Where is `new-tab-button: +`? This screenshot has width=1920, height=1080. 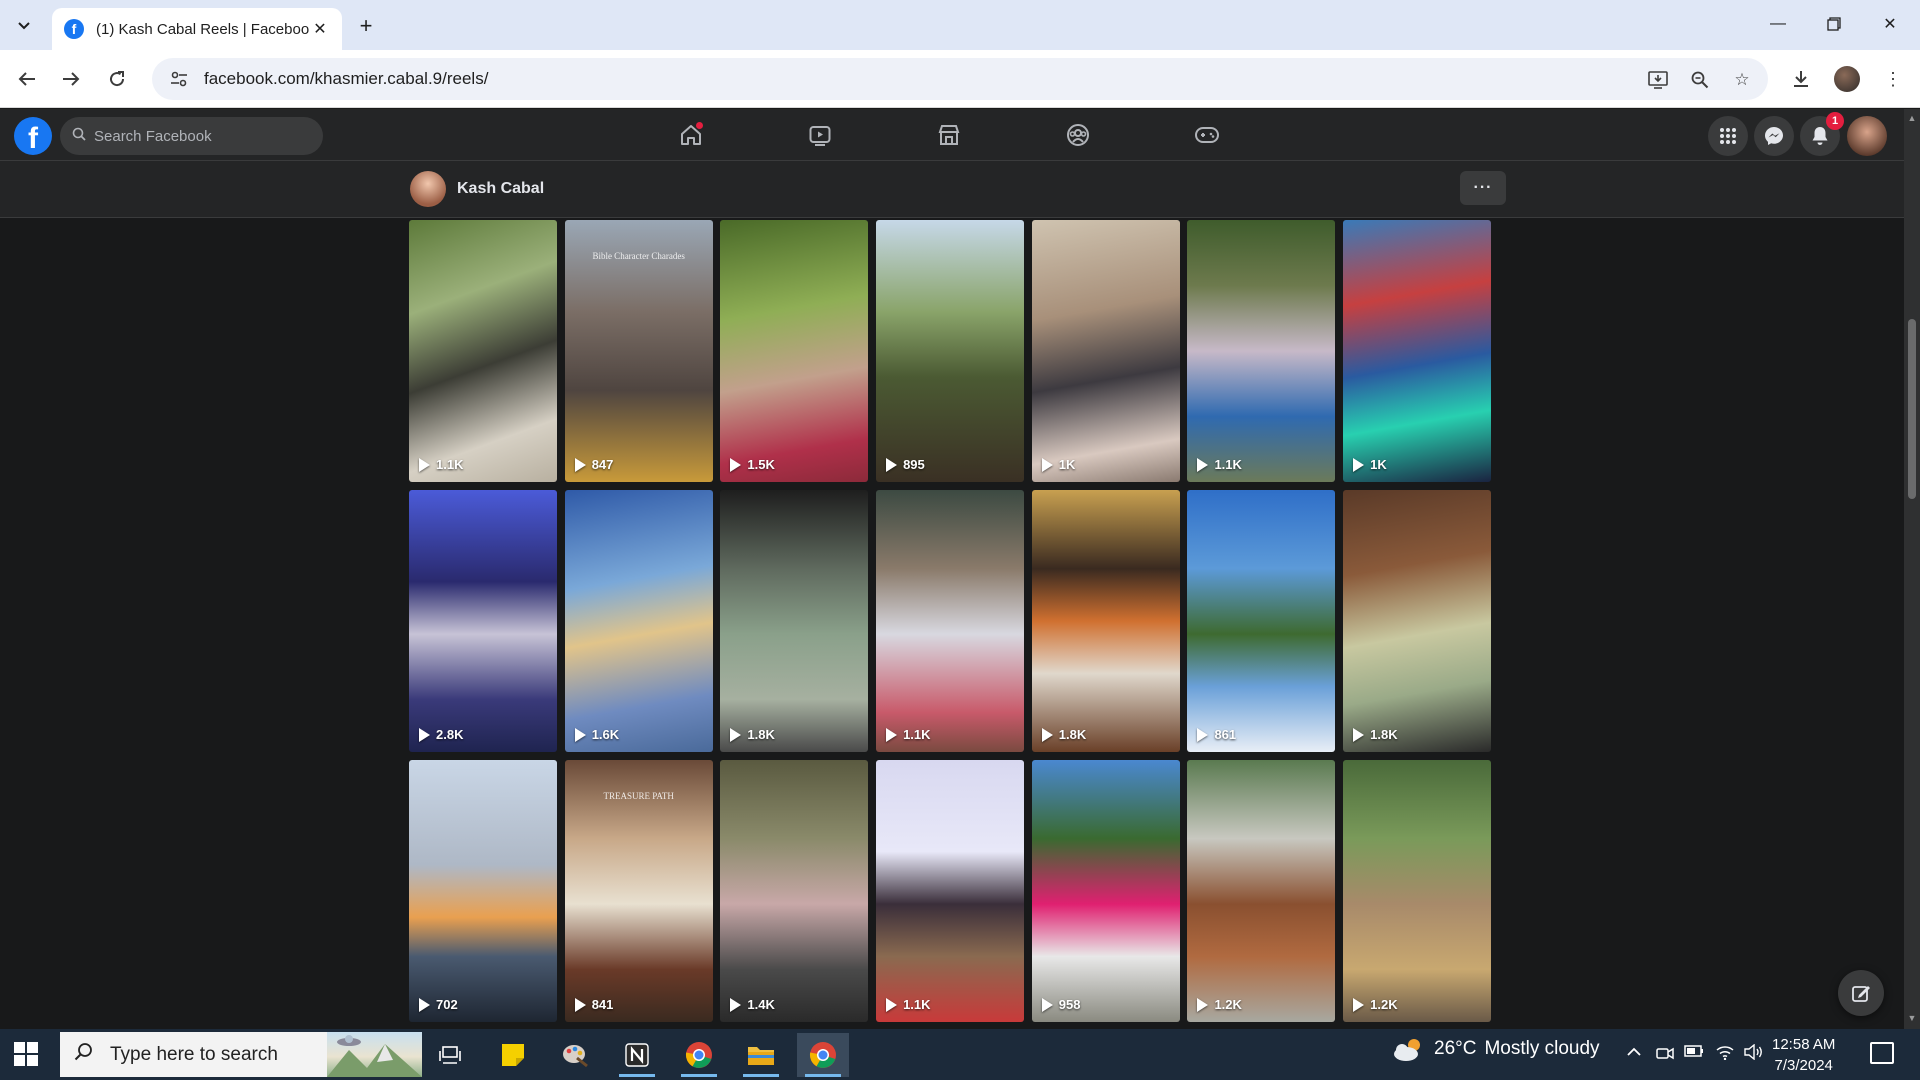
new-tab-button: + is located at coordinates (366, 26).